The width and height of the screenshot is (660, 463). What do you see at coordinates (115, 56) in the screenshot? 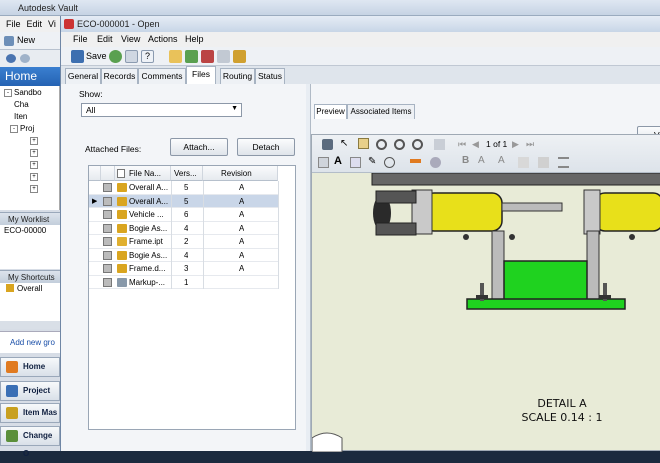
I see `refresh-icon` at bounding box center [115, 56].